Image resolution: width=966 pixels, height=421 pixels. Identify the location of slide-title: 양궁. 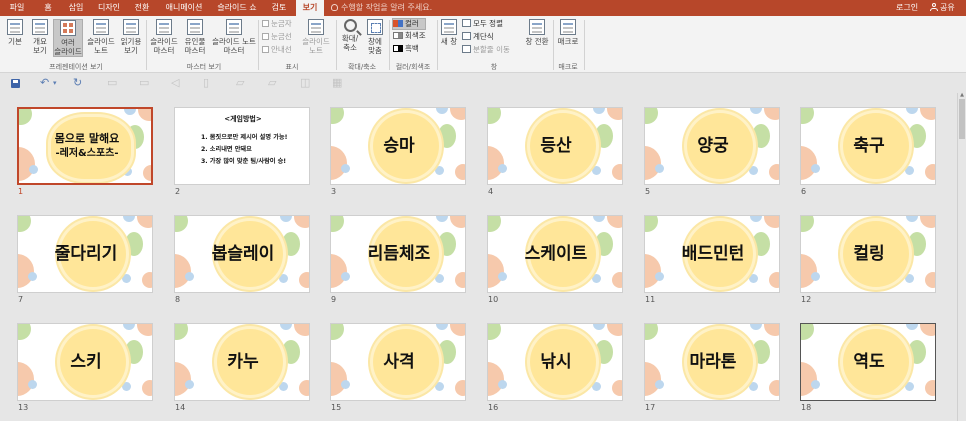
(713, 146).